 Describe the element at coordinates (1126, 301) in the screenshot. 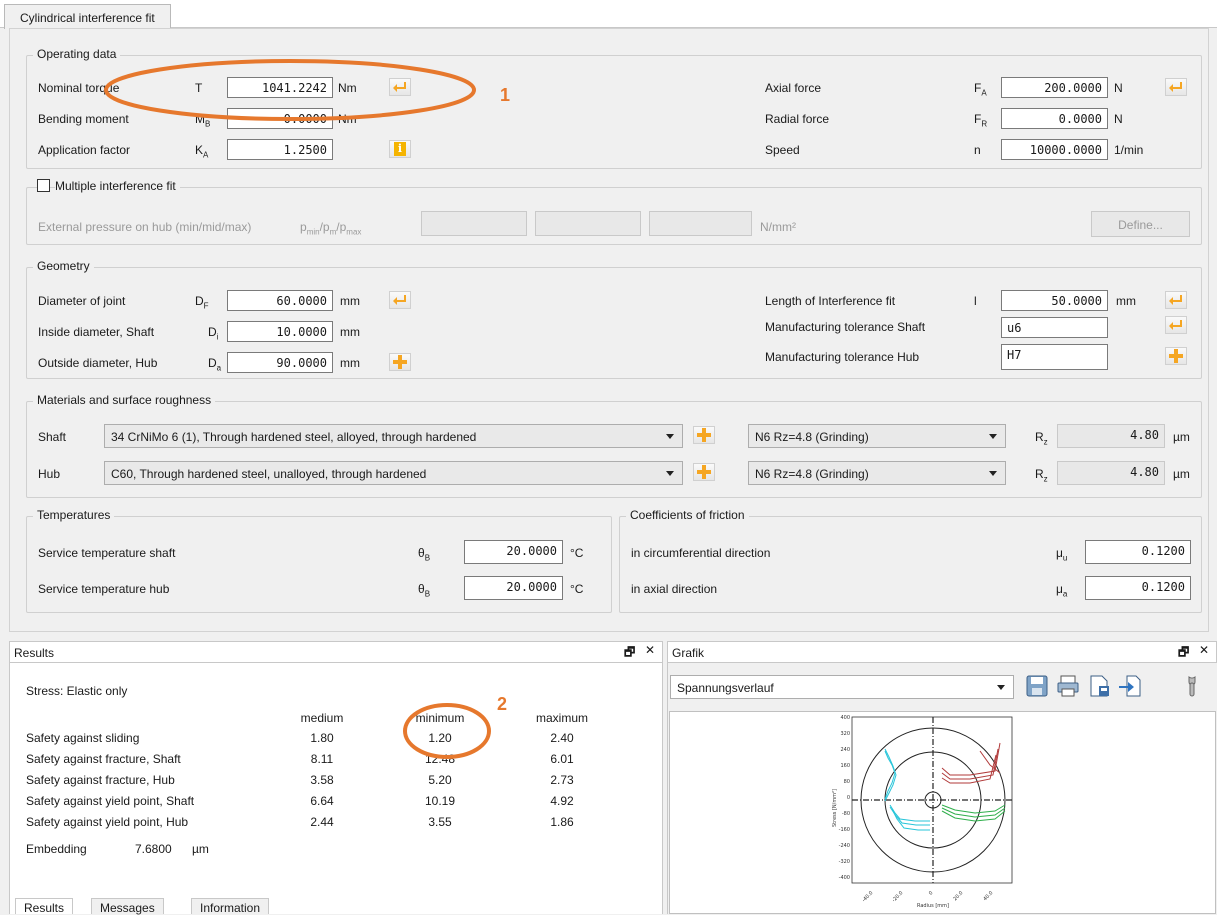

I see `length-unit: mm` at that location.